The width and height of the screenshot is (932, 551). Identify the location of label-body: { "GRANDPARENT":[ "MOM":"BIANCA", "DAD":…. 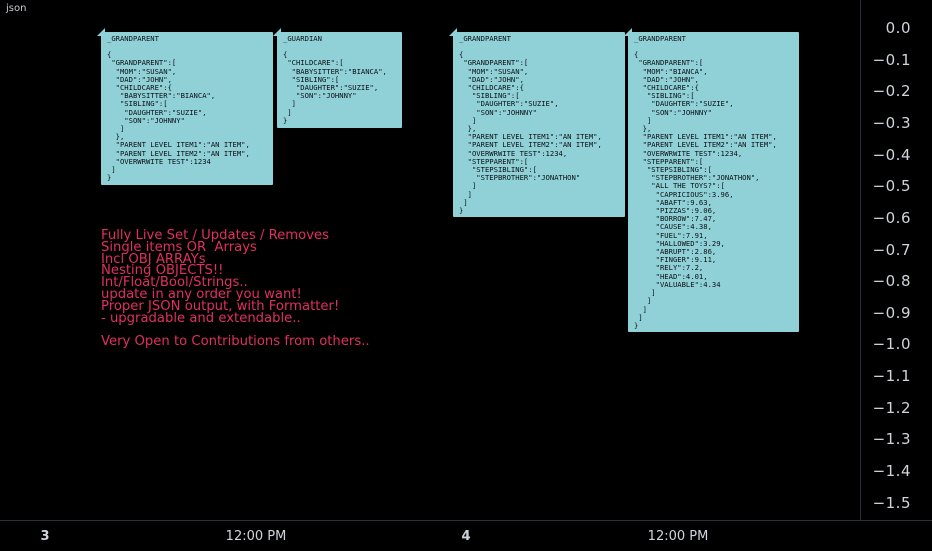
(705, 190).